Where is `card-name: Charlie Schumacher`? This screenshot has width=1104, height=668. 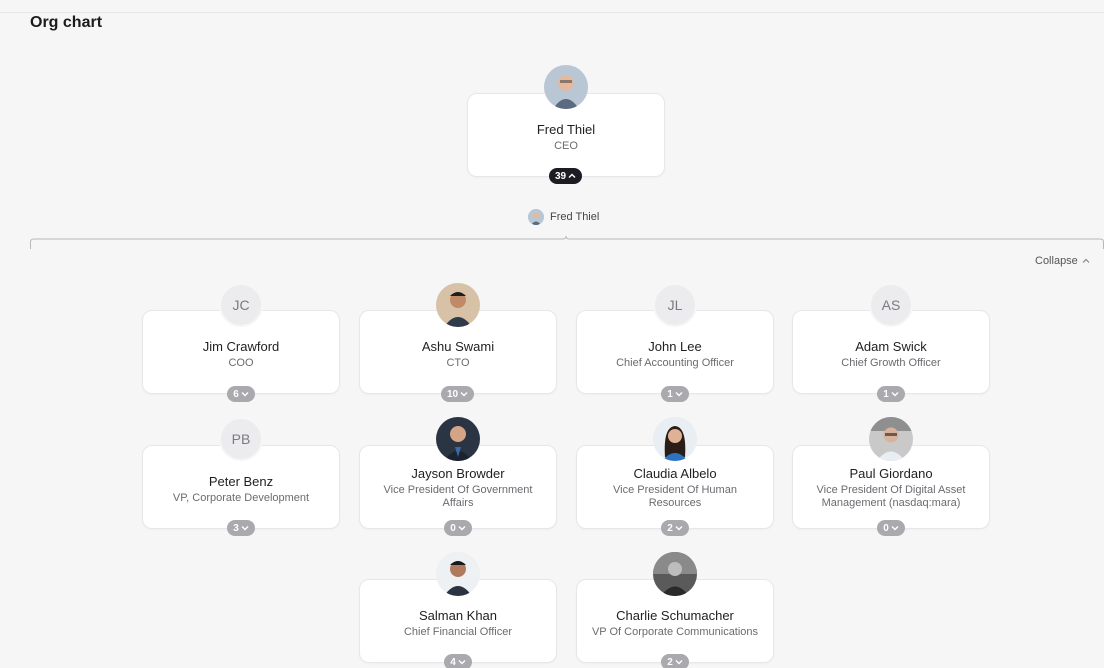
card-name: Charlie Schumacher is located at coordinates (675, 615).